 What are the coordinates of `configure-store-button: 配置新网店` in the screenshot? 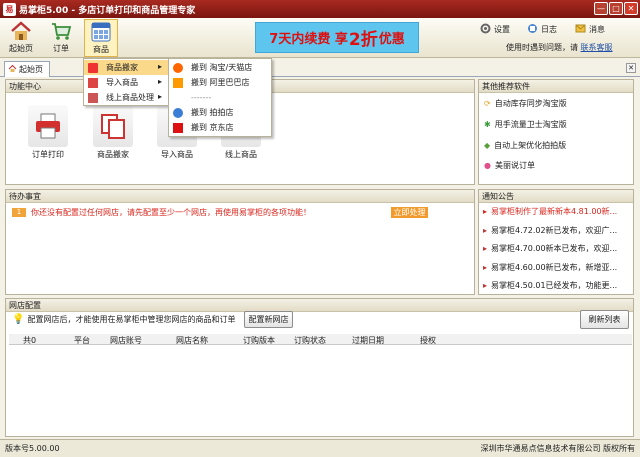 It's located at (268, 319).